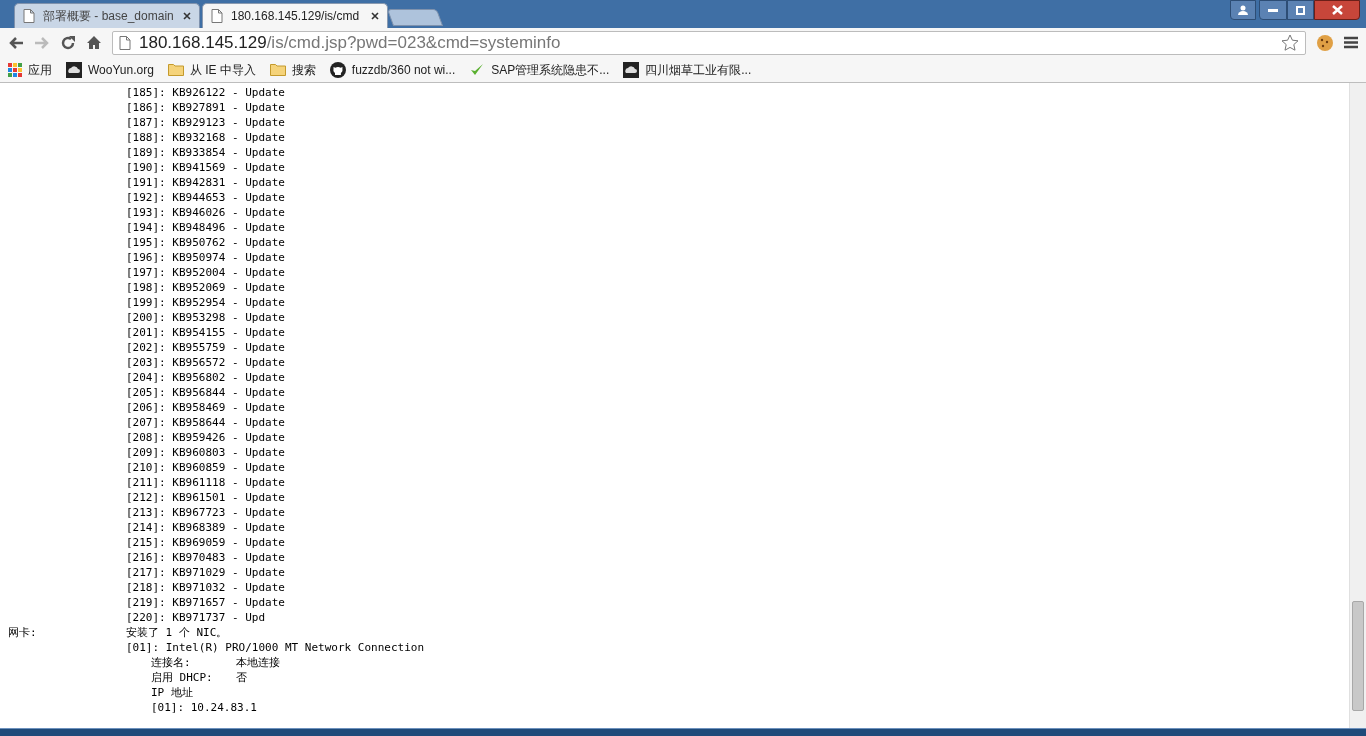 Image resolution: width=1366 pixels, height=736 pixels. I want to click on hotfix-line: [187]: KB929123 - Update, so click(205, 122).